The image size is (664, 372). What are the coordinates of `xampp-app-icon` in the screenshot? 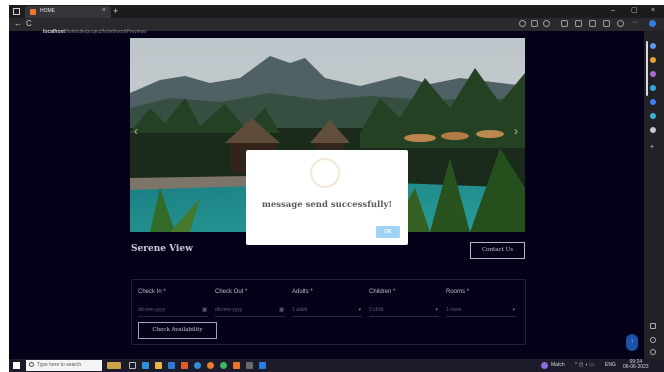 It's located at (236, 365).